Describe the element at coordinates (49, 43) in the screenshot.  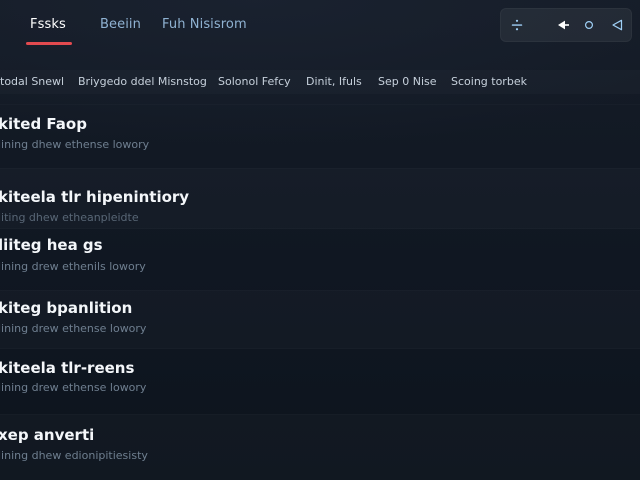
I see `active-tab-indicator` at that location.